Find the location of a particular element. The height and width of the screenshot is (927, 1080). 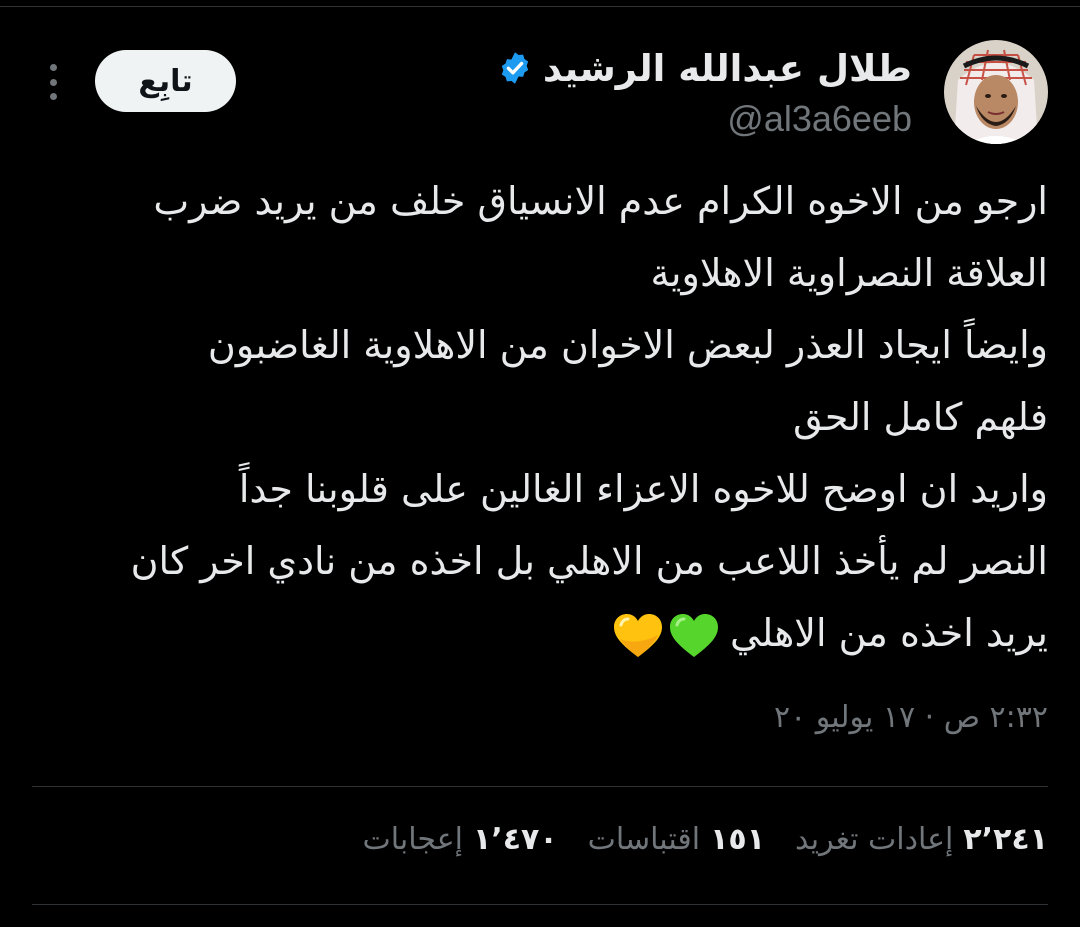

tweet-line: فلهم كامل الحق is located at coordinates (920, 417).